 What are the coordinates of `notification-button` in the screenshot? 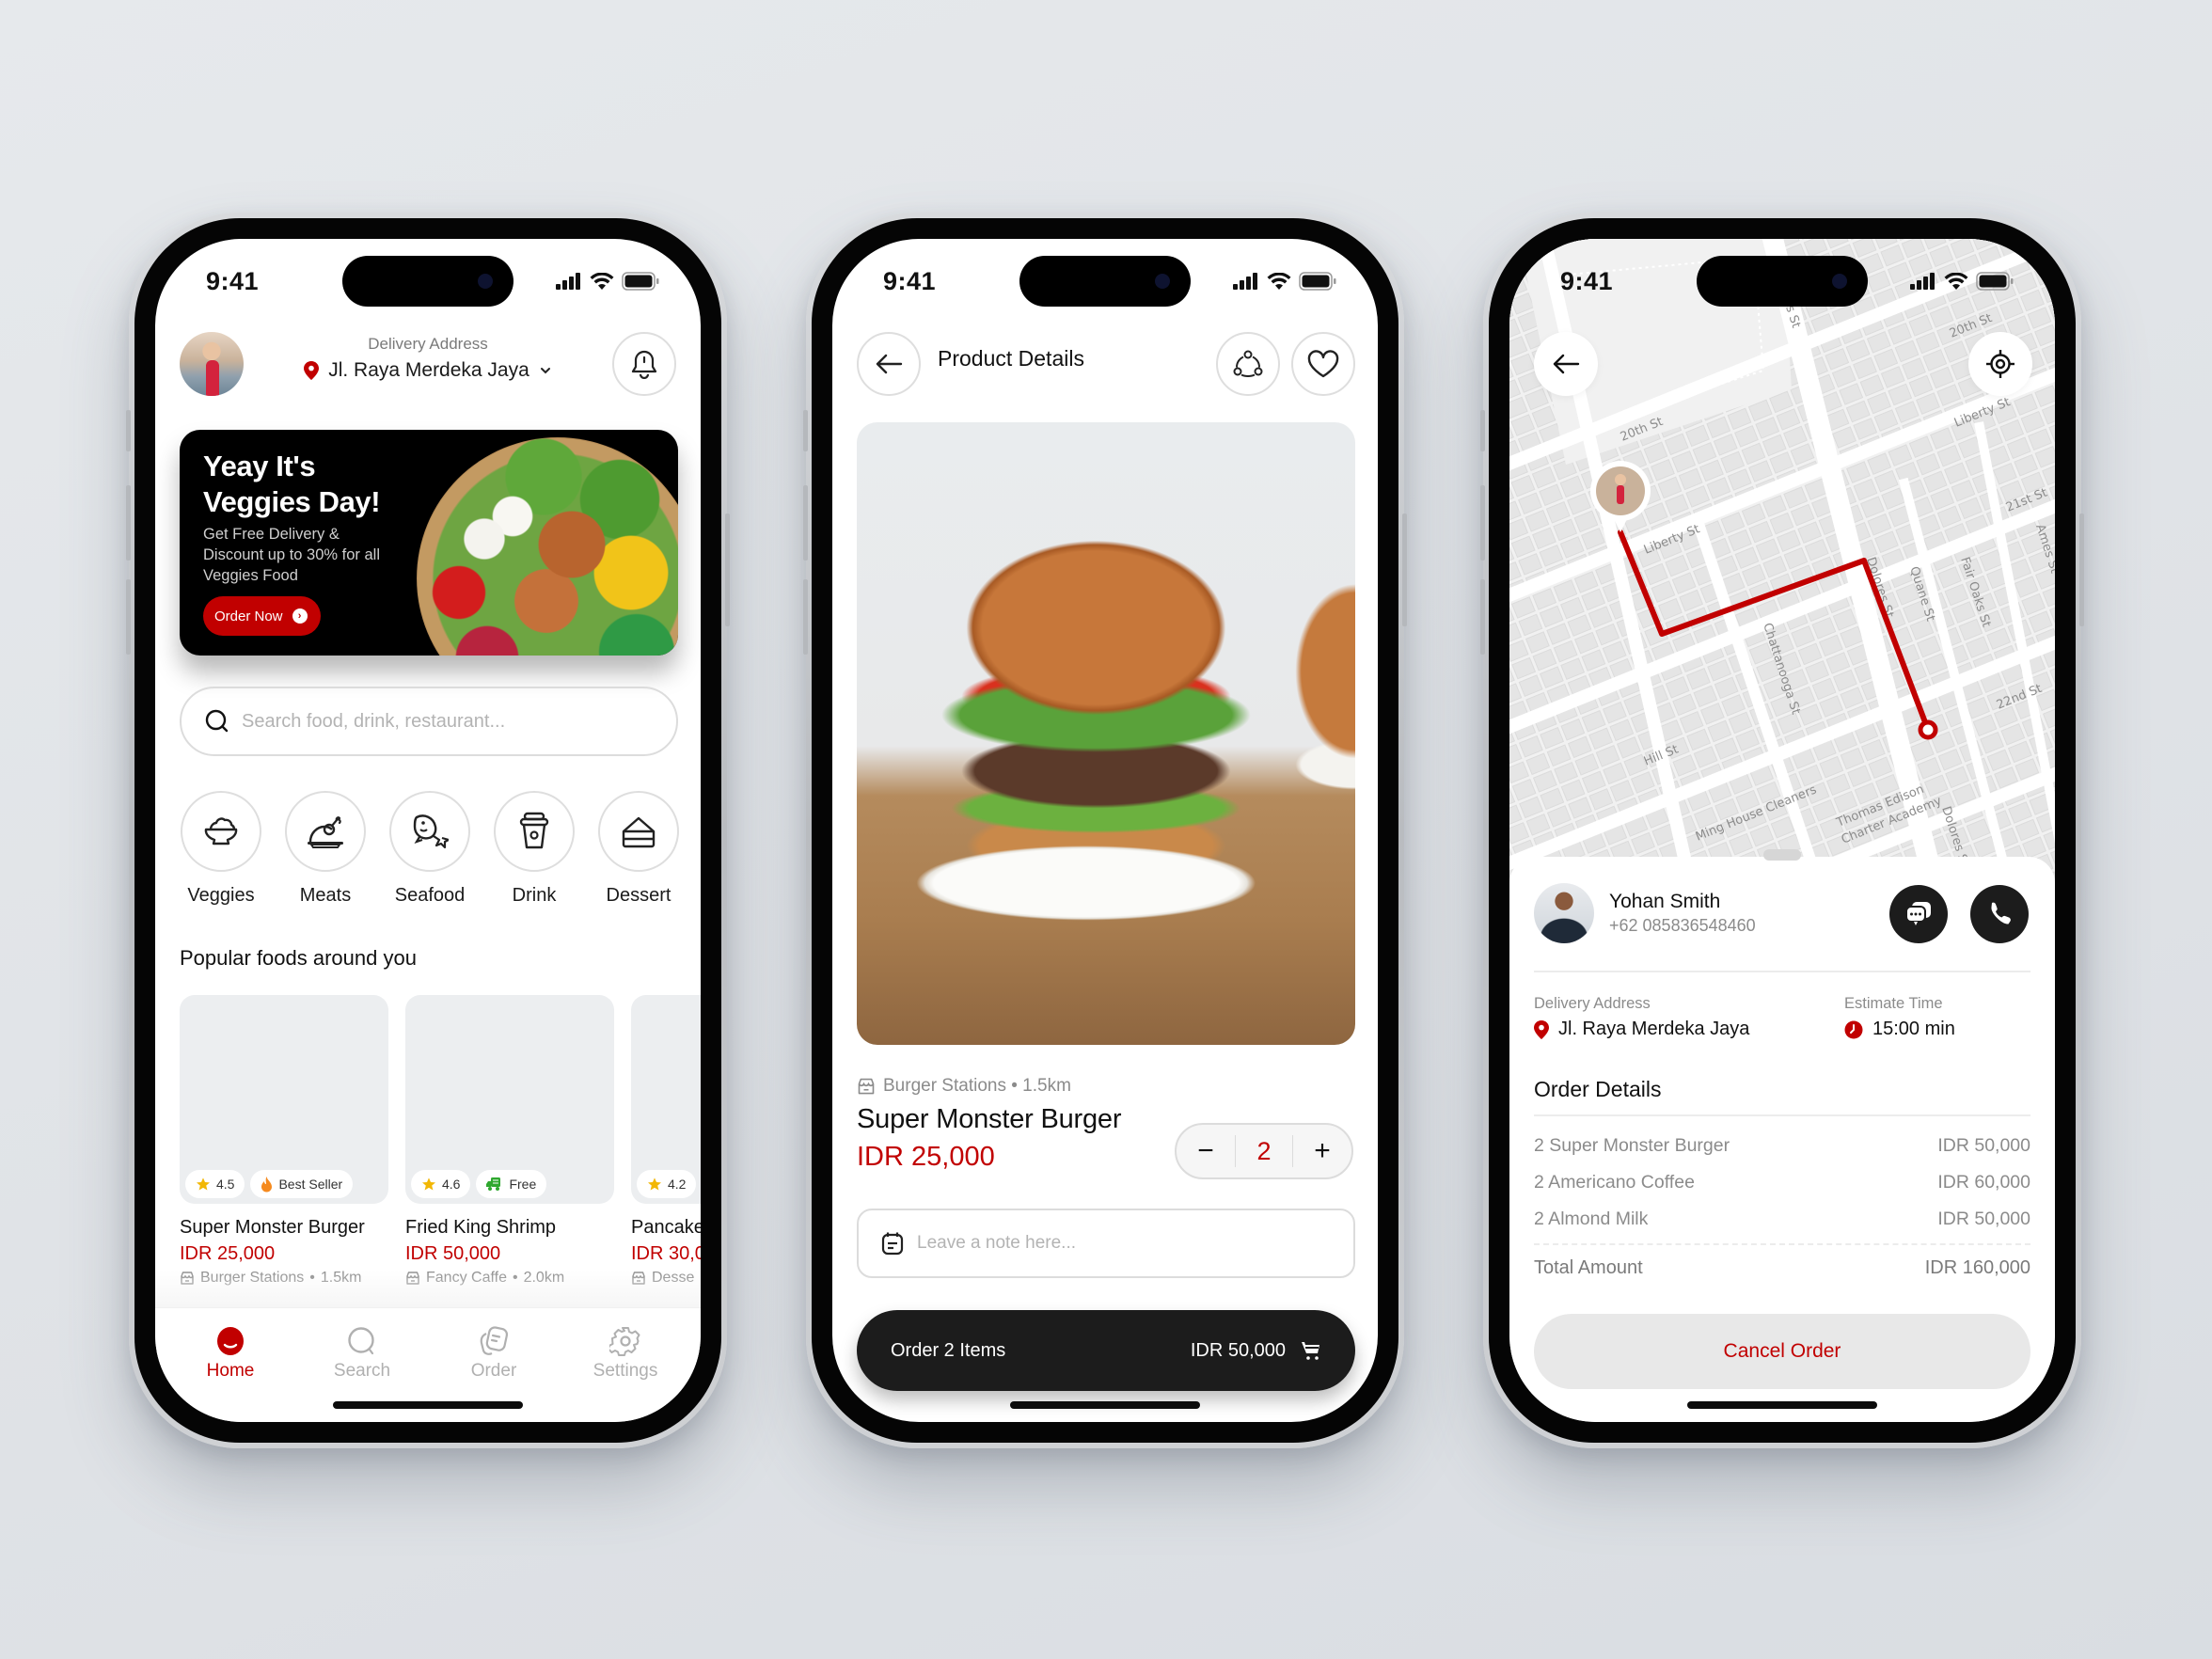 It's located at (644, 364).